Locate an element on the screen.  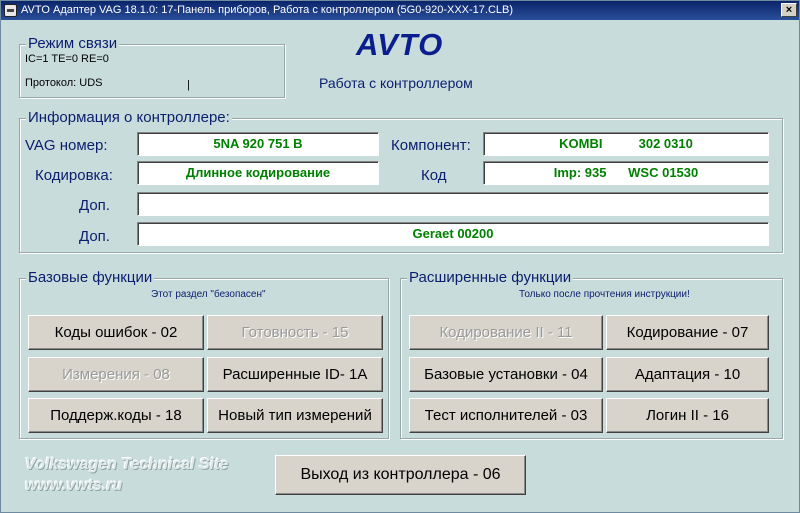
supported-codes-button: Поддерж.коды - 18 is located at coordinates (116, 415).